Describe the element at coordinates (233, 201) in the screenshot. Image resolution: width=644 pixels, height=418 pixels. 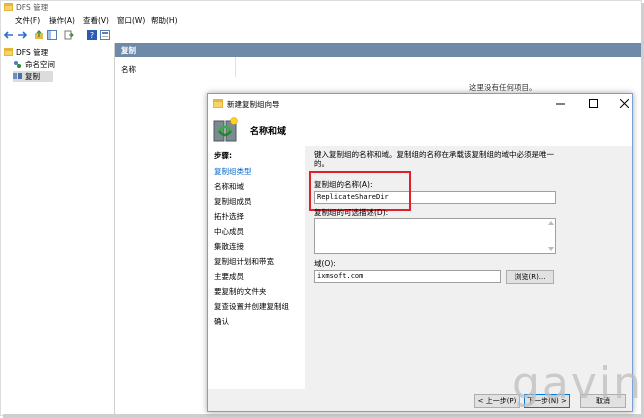
I see `step-members: 复制组成员` at that location.